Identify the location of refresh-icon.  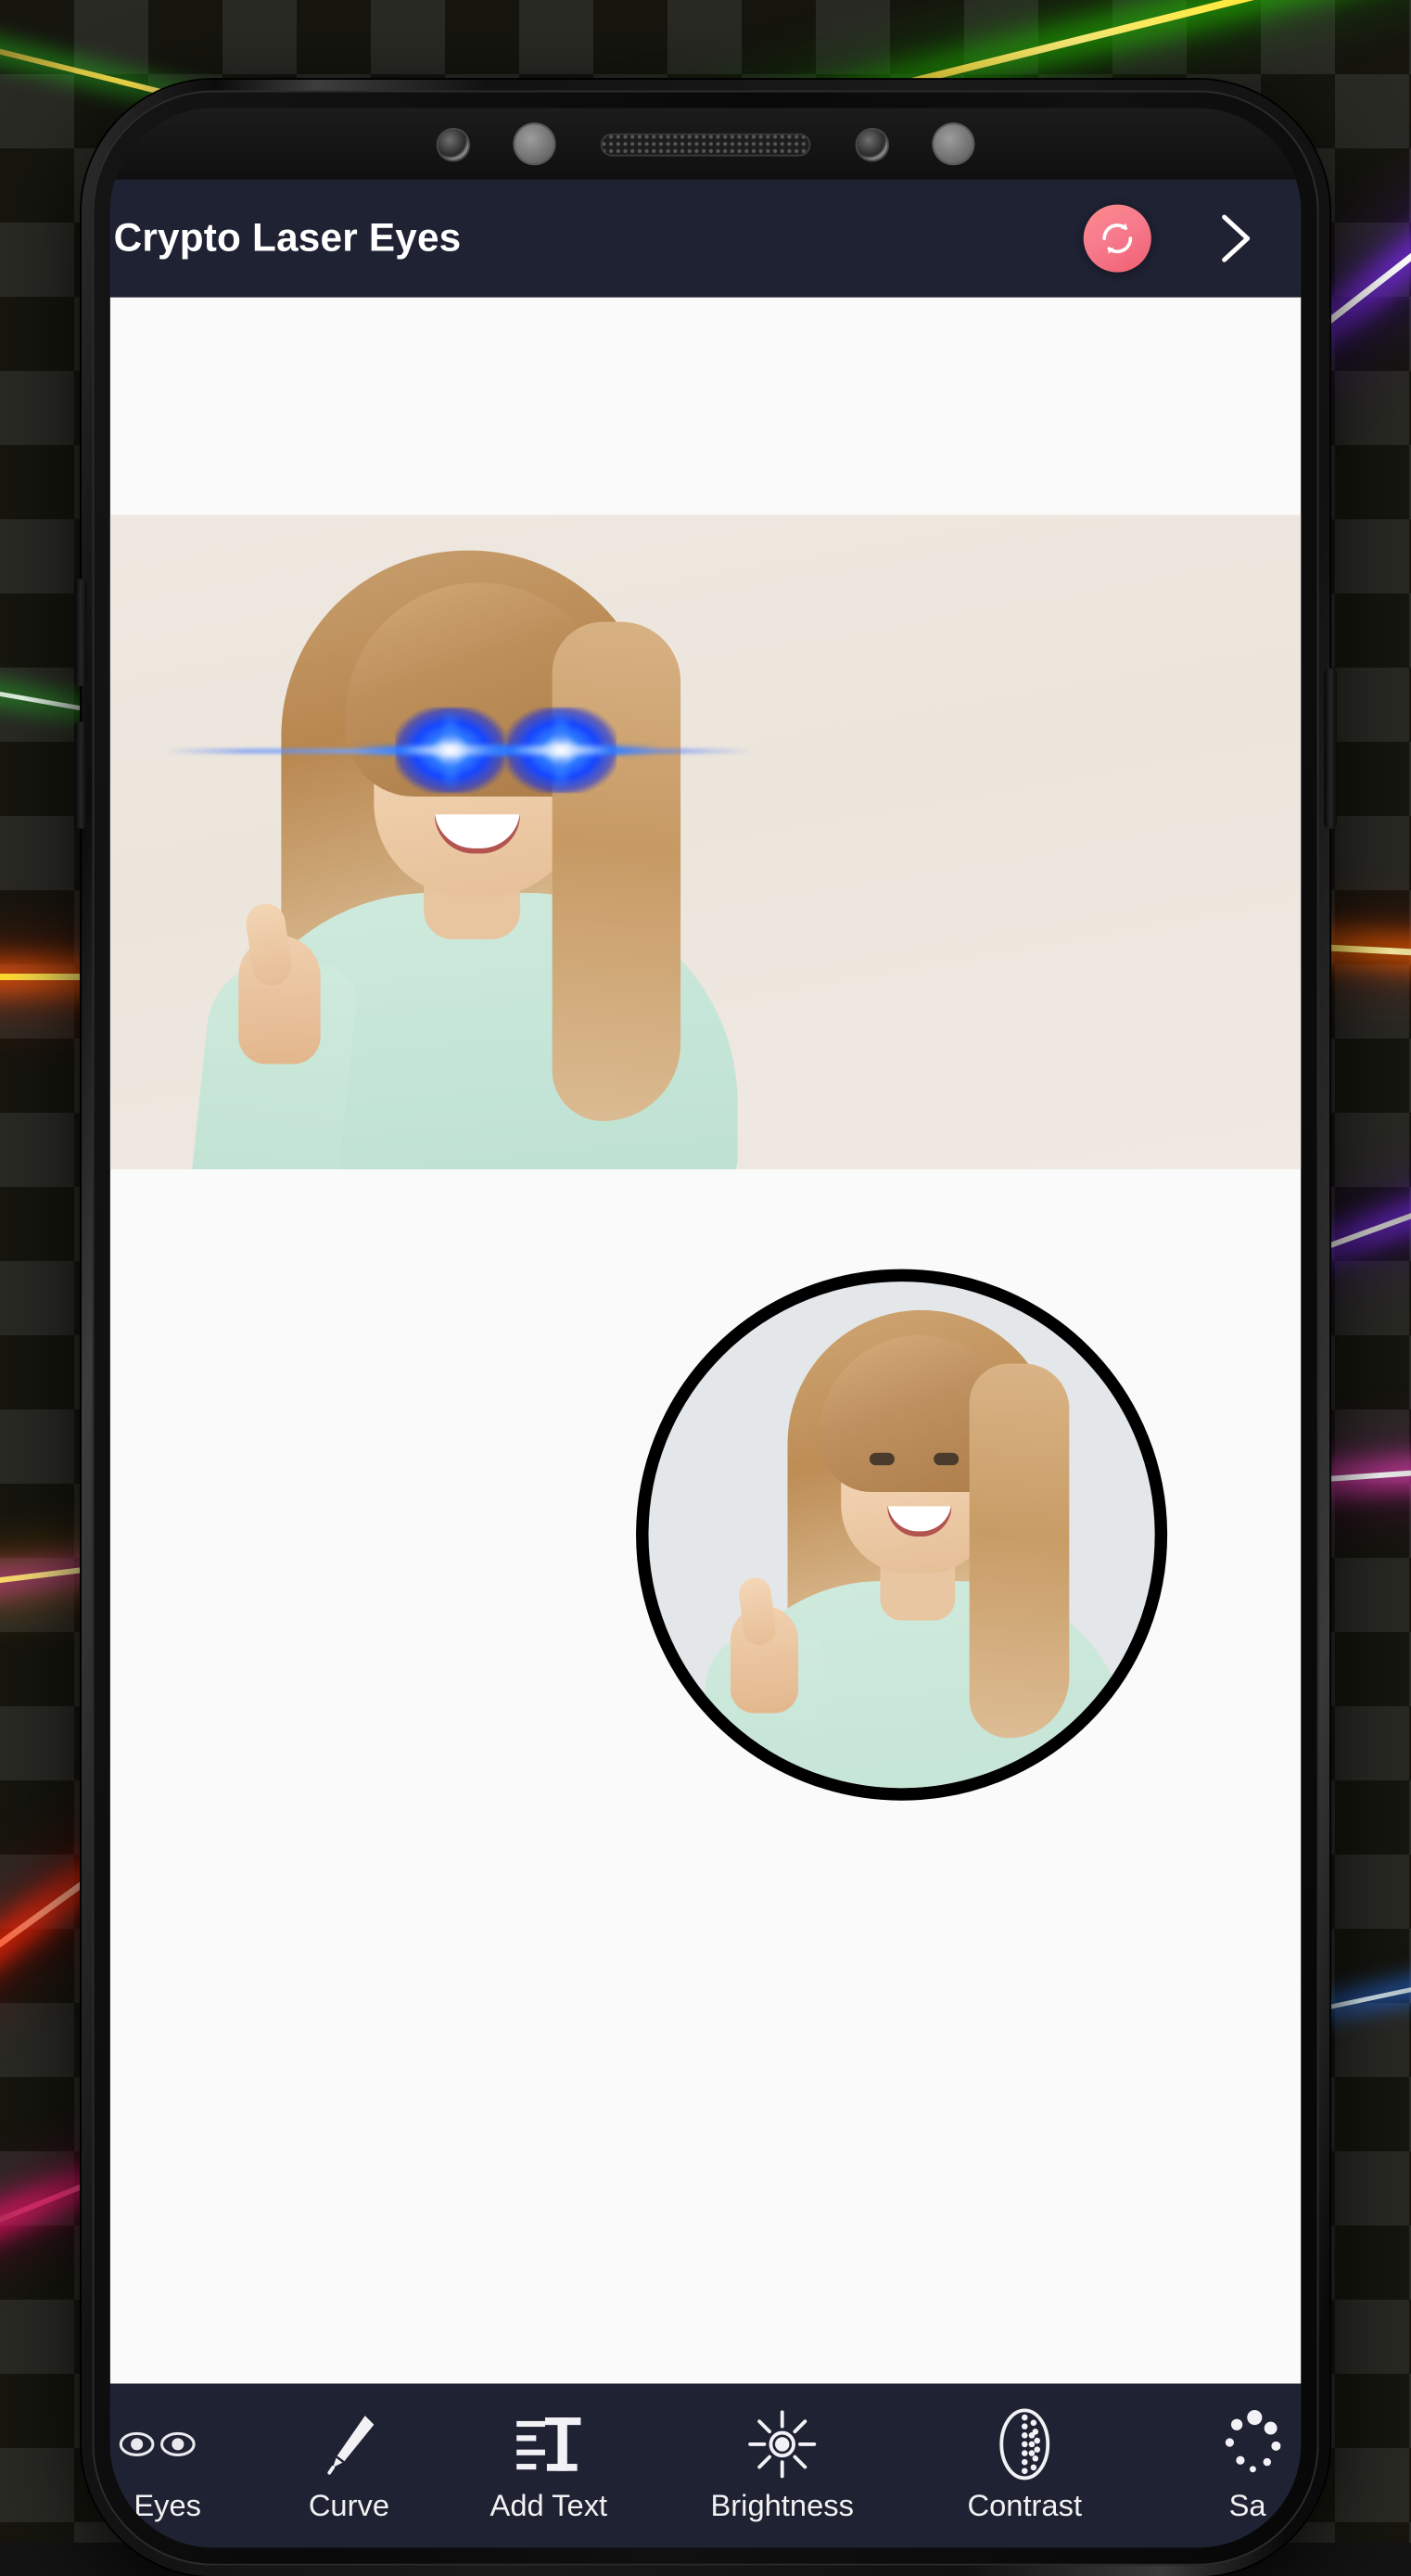
(1117, 239).